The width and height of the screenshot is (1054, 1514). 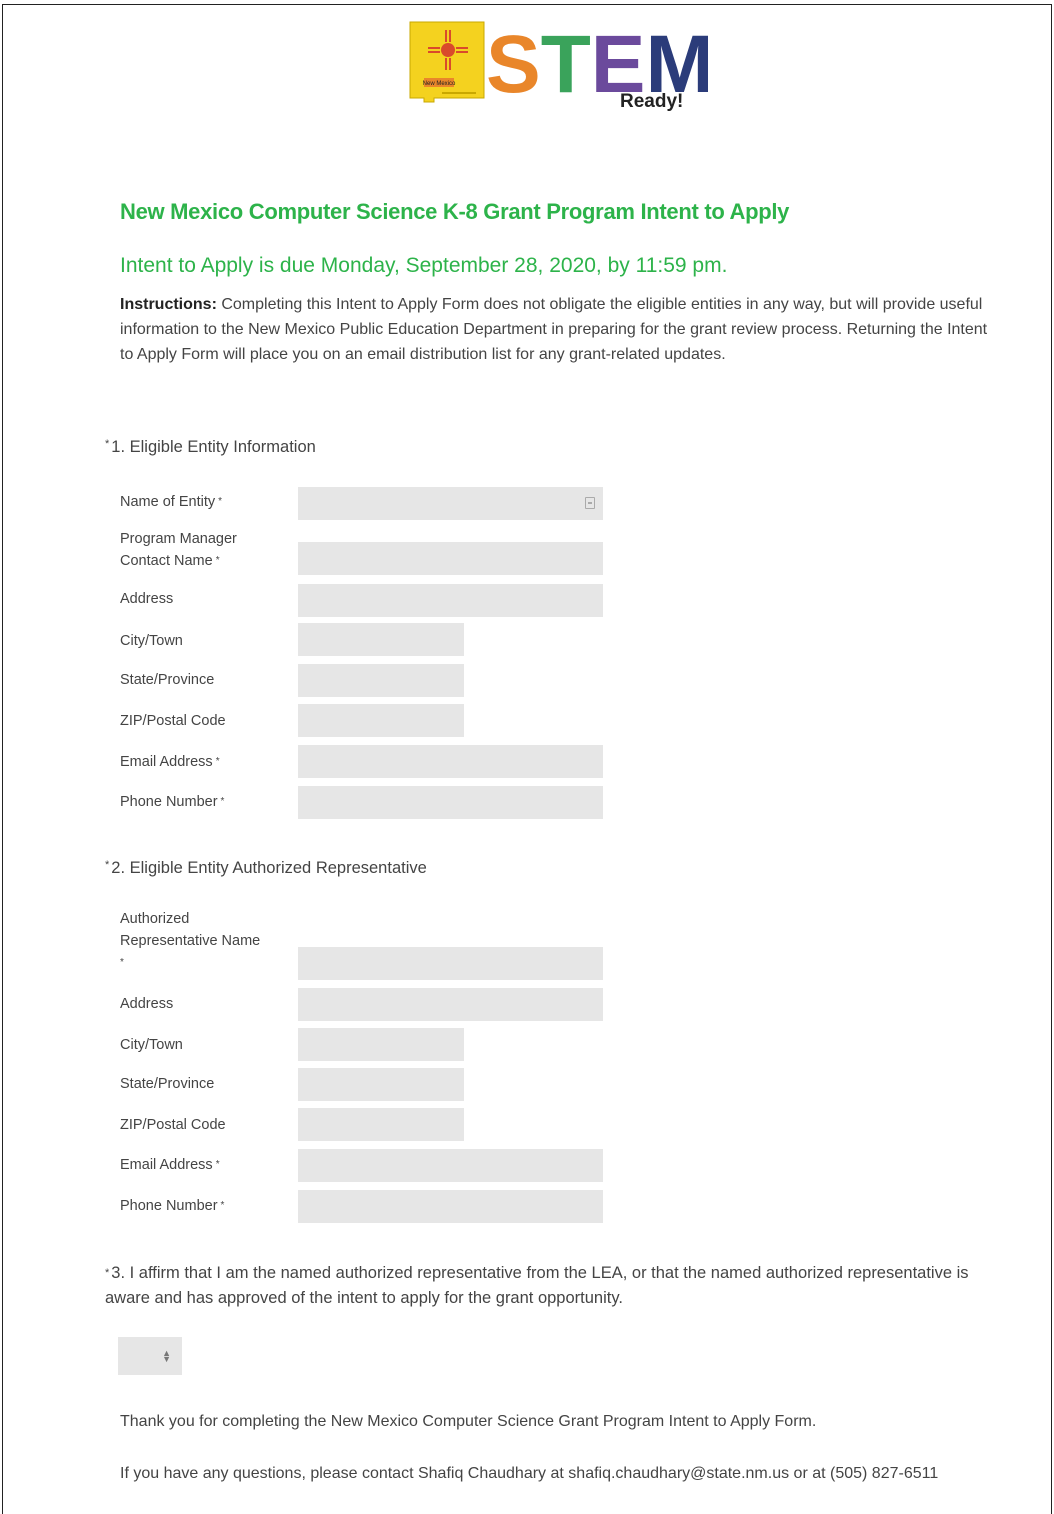 I want to click on question-1-title: * 1. Eligible Entity Information, so click(x=210, y=447).